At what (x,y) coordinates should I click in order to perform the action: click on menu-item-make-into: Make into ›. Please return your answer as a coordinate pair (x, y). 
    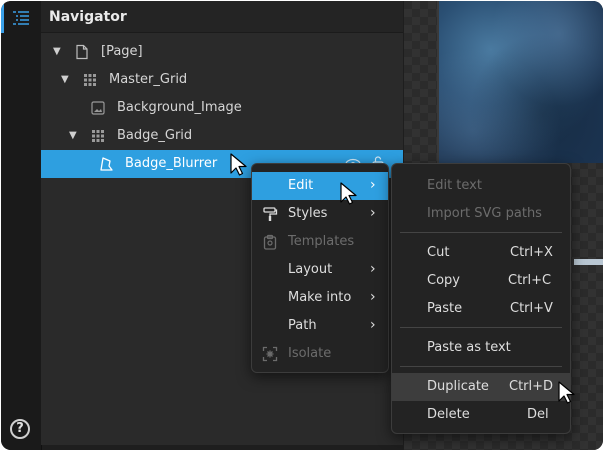
    Looking at the image, I should click on (320, 298).